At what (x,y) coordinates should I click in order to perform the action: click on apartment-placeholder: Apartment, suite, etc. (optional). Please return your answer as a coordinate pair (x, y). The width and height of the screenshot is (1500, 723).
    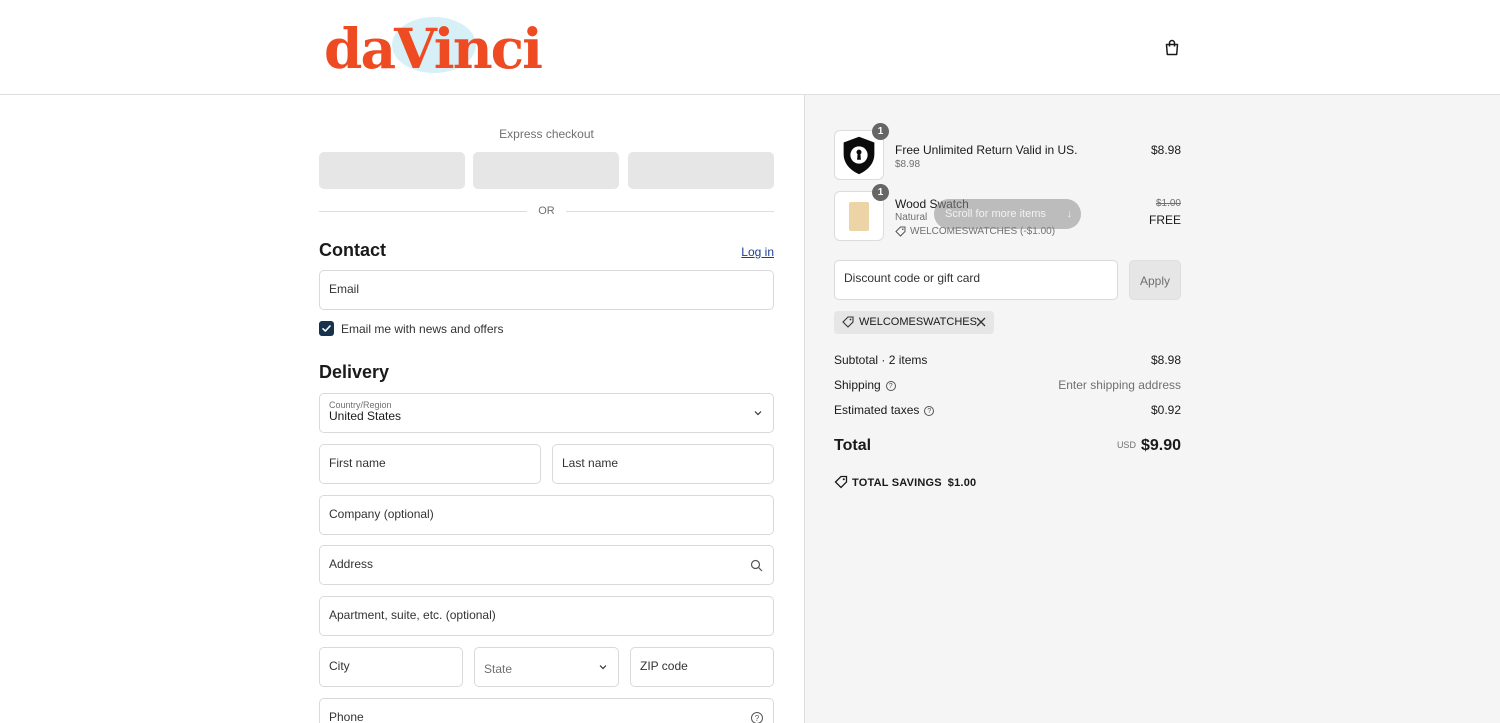
    Looking at the image, I should click on (412, 615).